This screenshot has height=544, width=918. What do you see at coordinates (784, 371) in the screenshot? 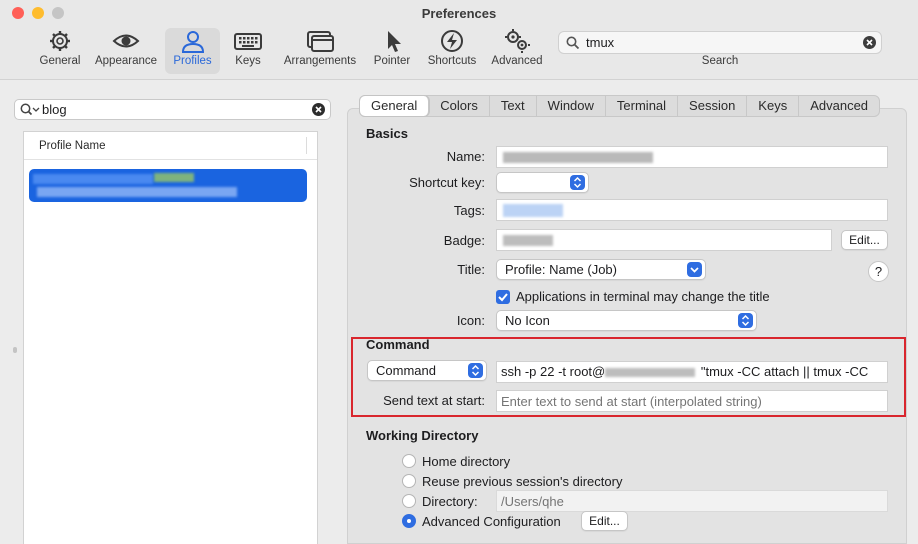
I see `command-suffix: "tmux -CC attach || tmux -CC` at bounding box center [784, 371].